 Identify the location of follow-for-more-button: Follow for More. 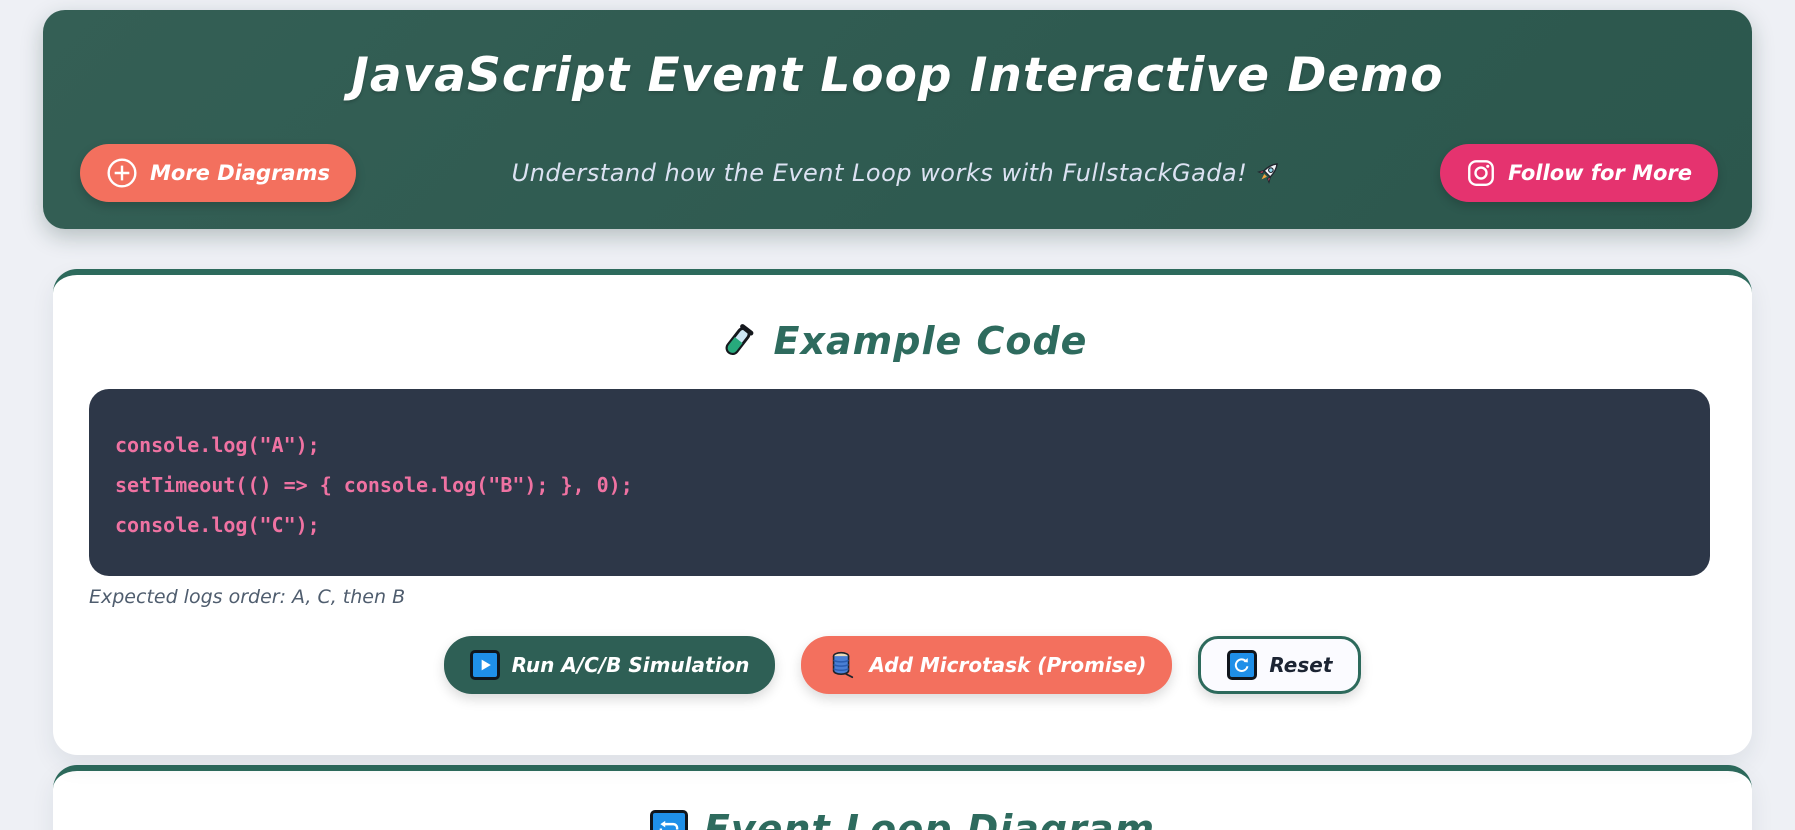
(1579, 173).